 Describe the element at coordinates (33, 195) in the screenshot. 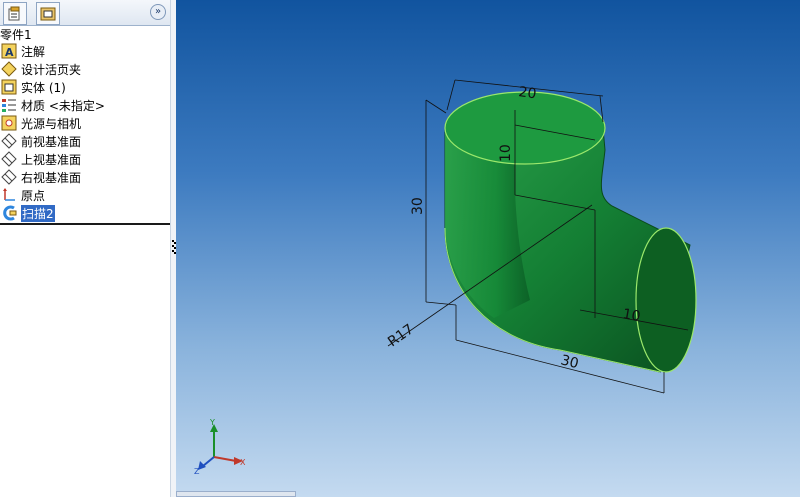

I see `tree-item-label: 原点` at that location.